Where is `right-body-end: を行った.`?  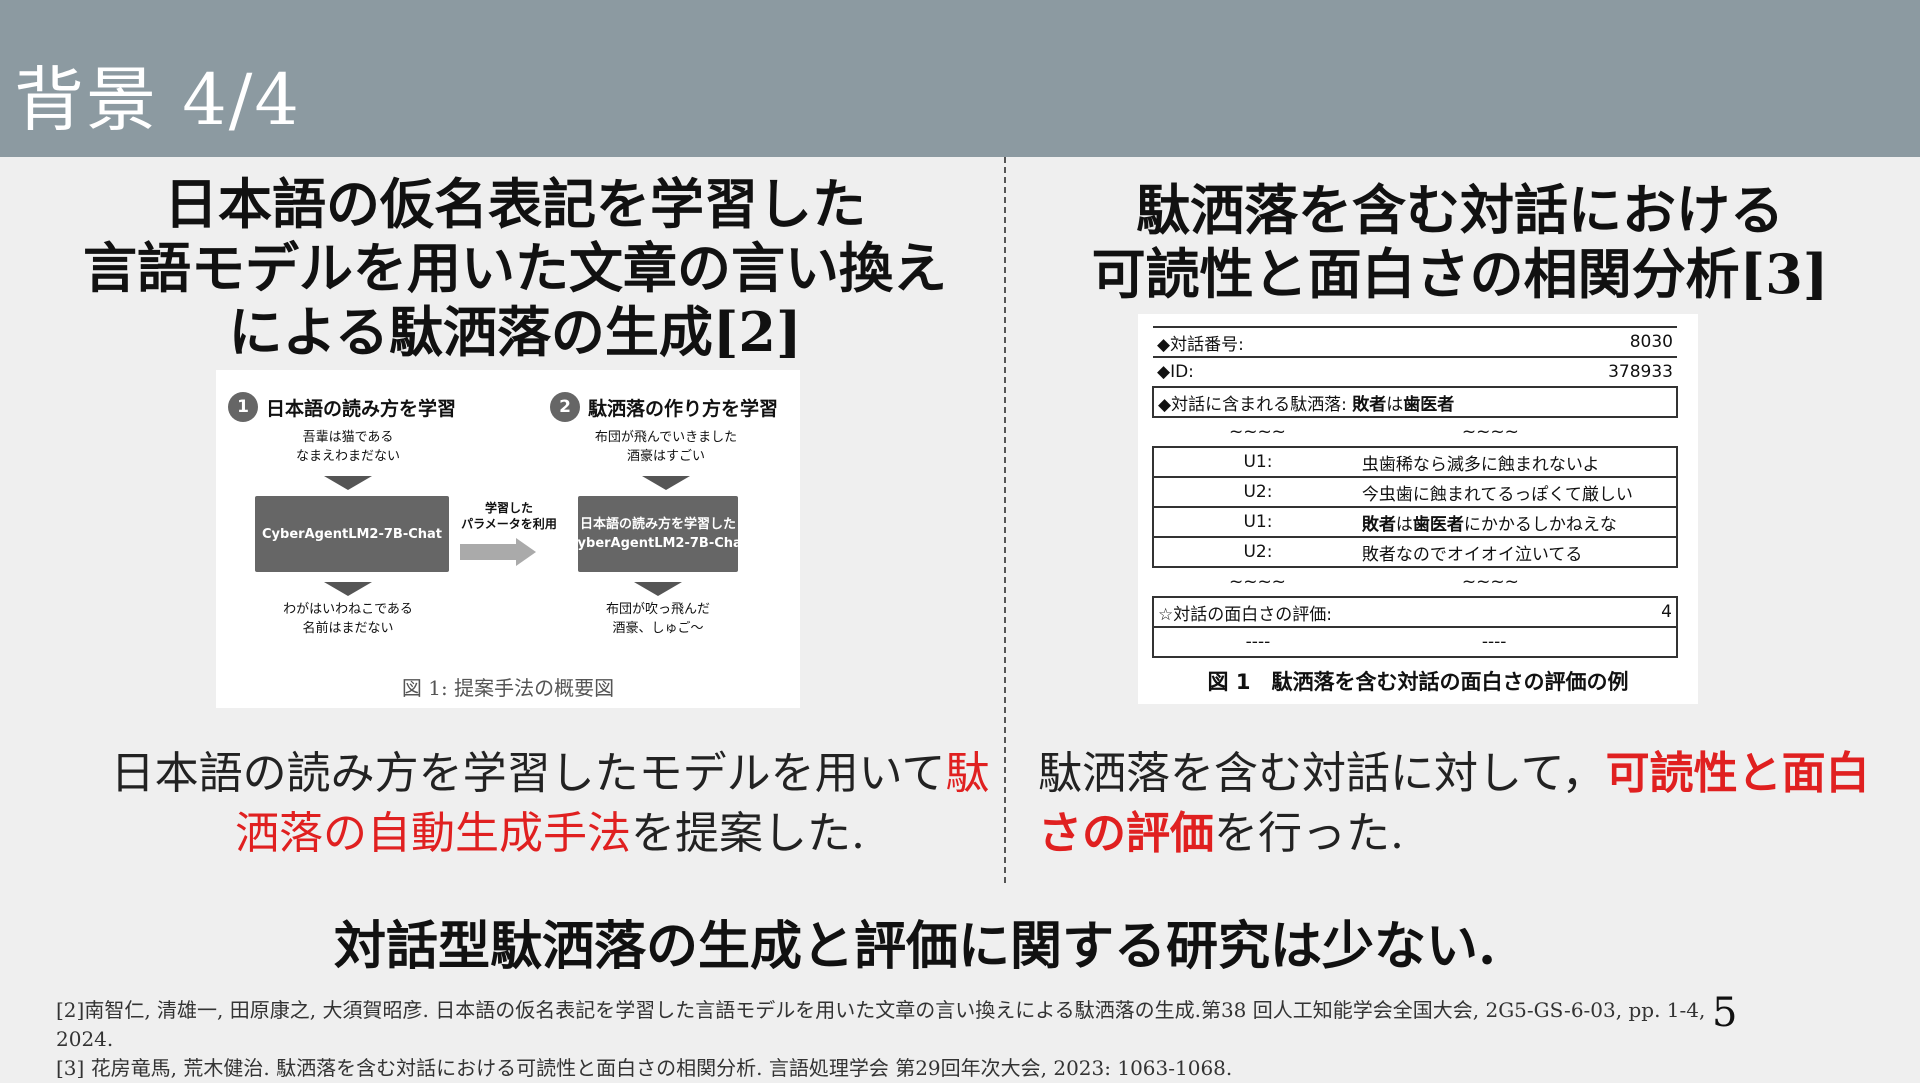
right-body-end: を行った. is located at coordinates (1309, 833).